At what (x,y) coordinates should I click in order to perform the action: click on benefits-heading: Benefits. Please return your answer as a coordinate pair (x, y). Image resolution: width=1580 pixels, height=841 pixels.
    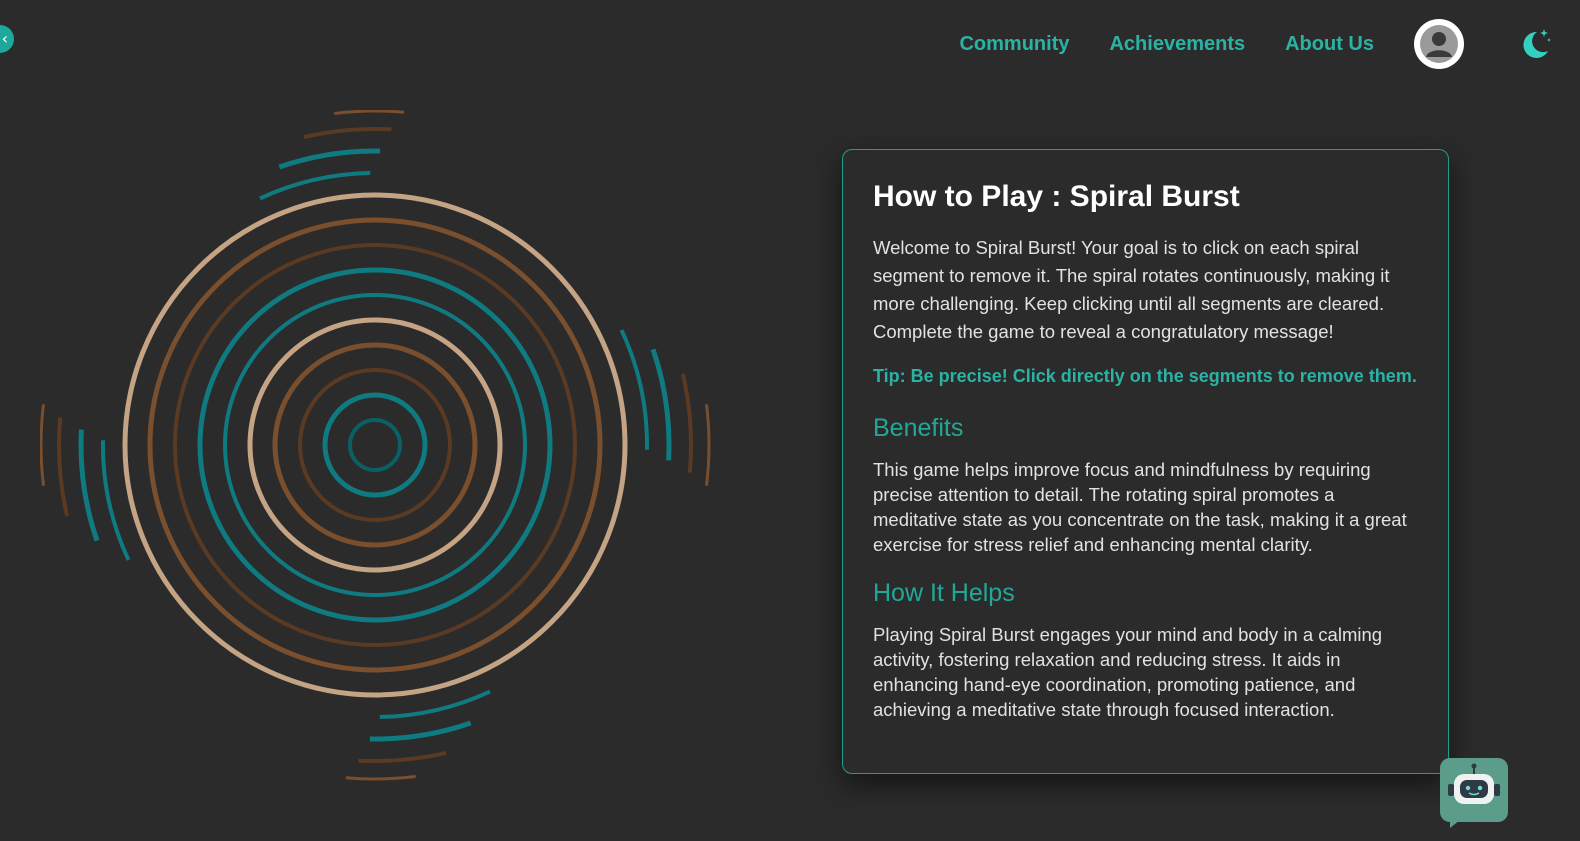
    Looking at the image, I should click on (918, 428).